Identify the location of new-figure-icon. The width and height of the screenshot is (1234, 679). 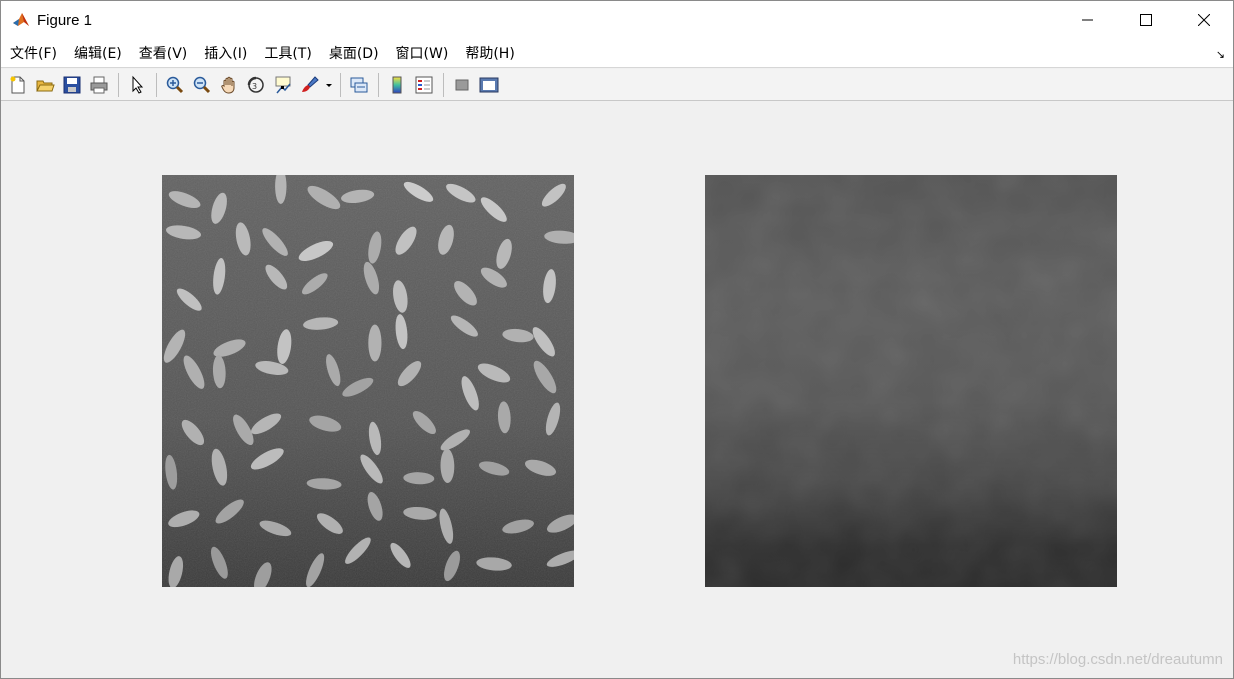
(18, 85).